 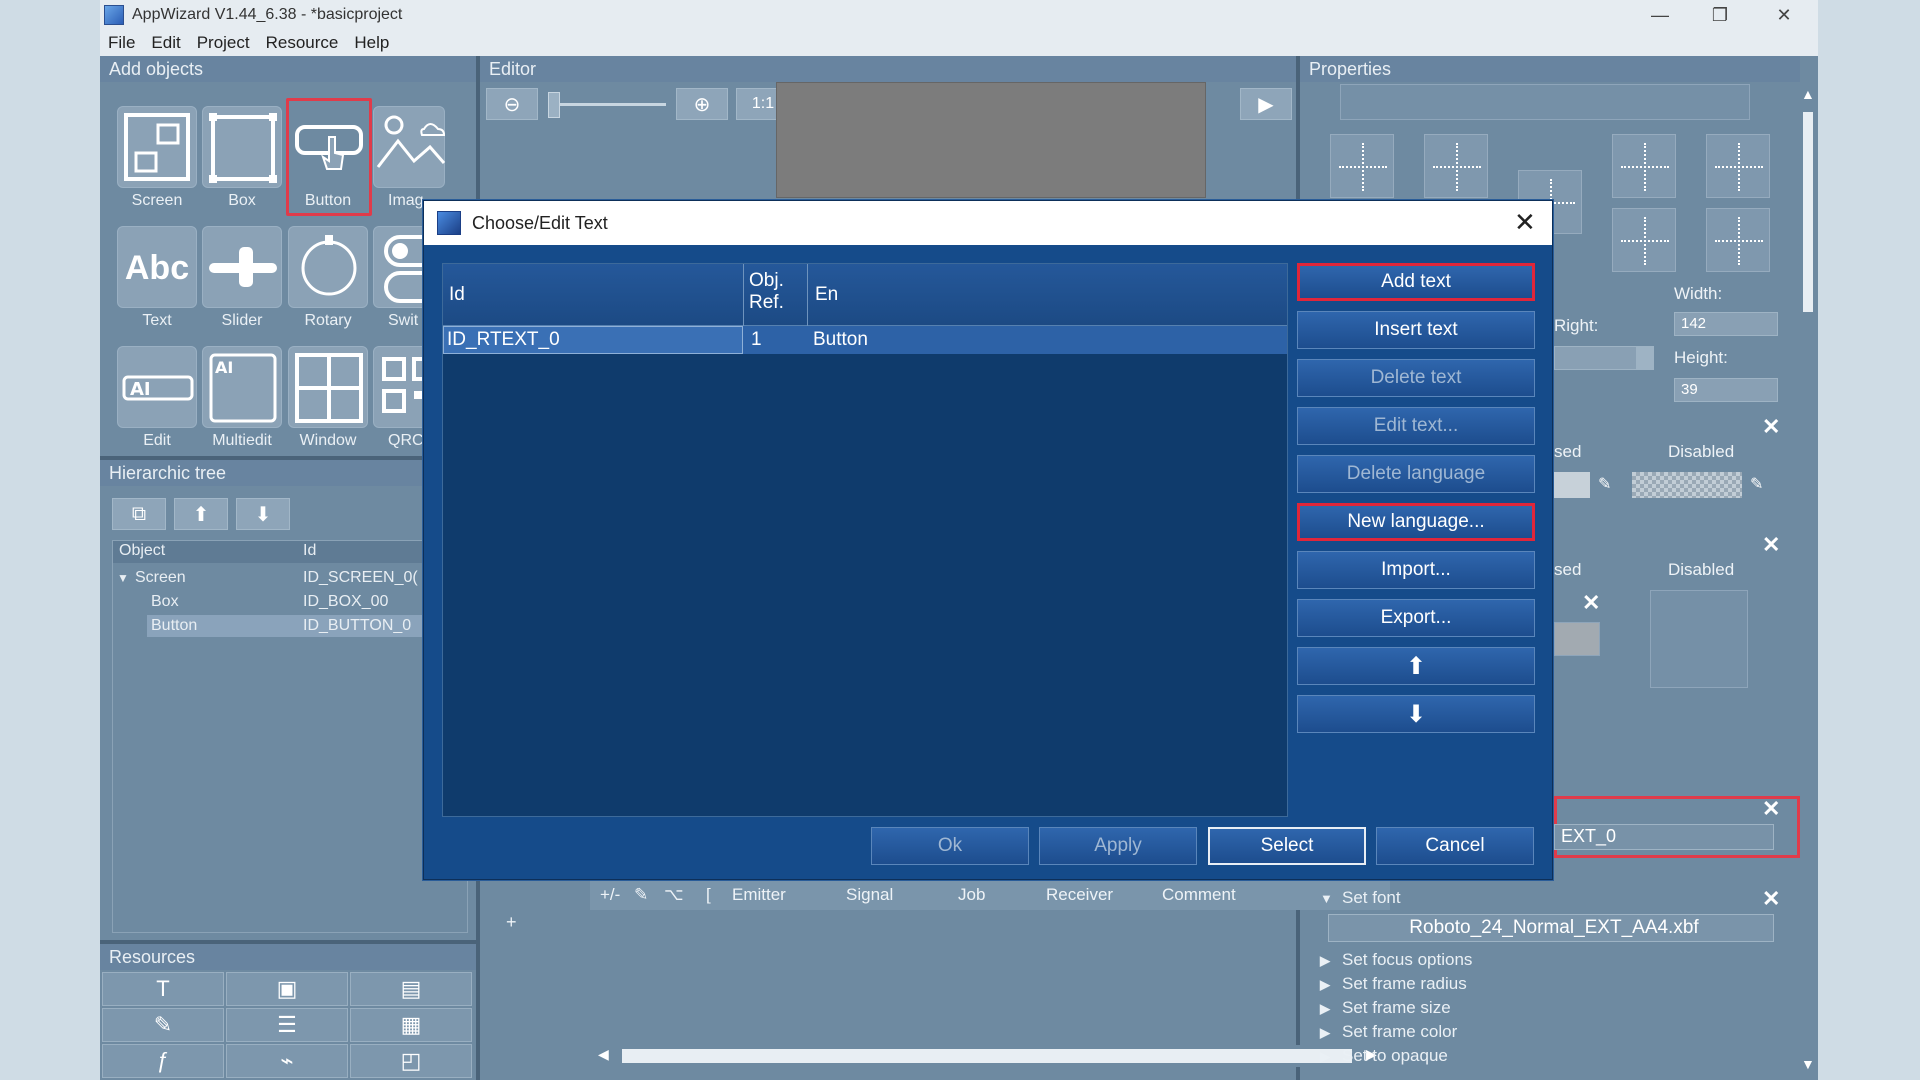 What do you see at coordinates (411, 989) in the screenshot?
I see `movies-resource-button: ▤` at bounding box center [411, 989].